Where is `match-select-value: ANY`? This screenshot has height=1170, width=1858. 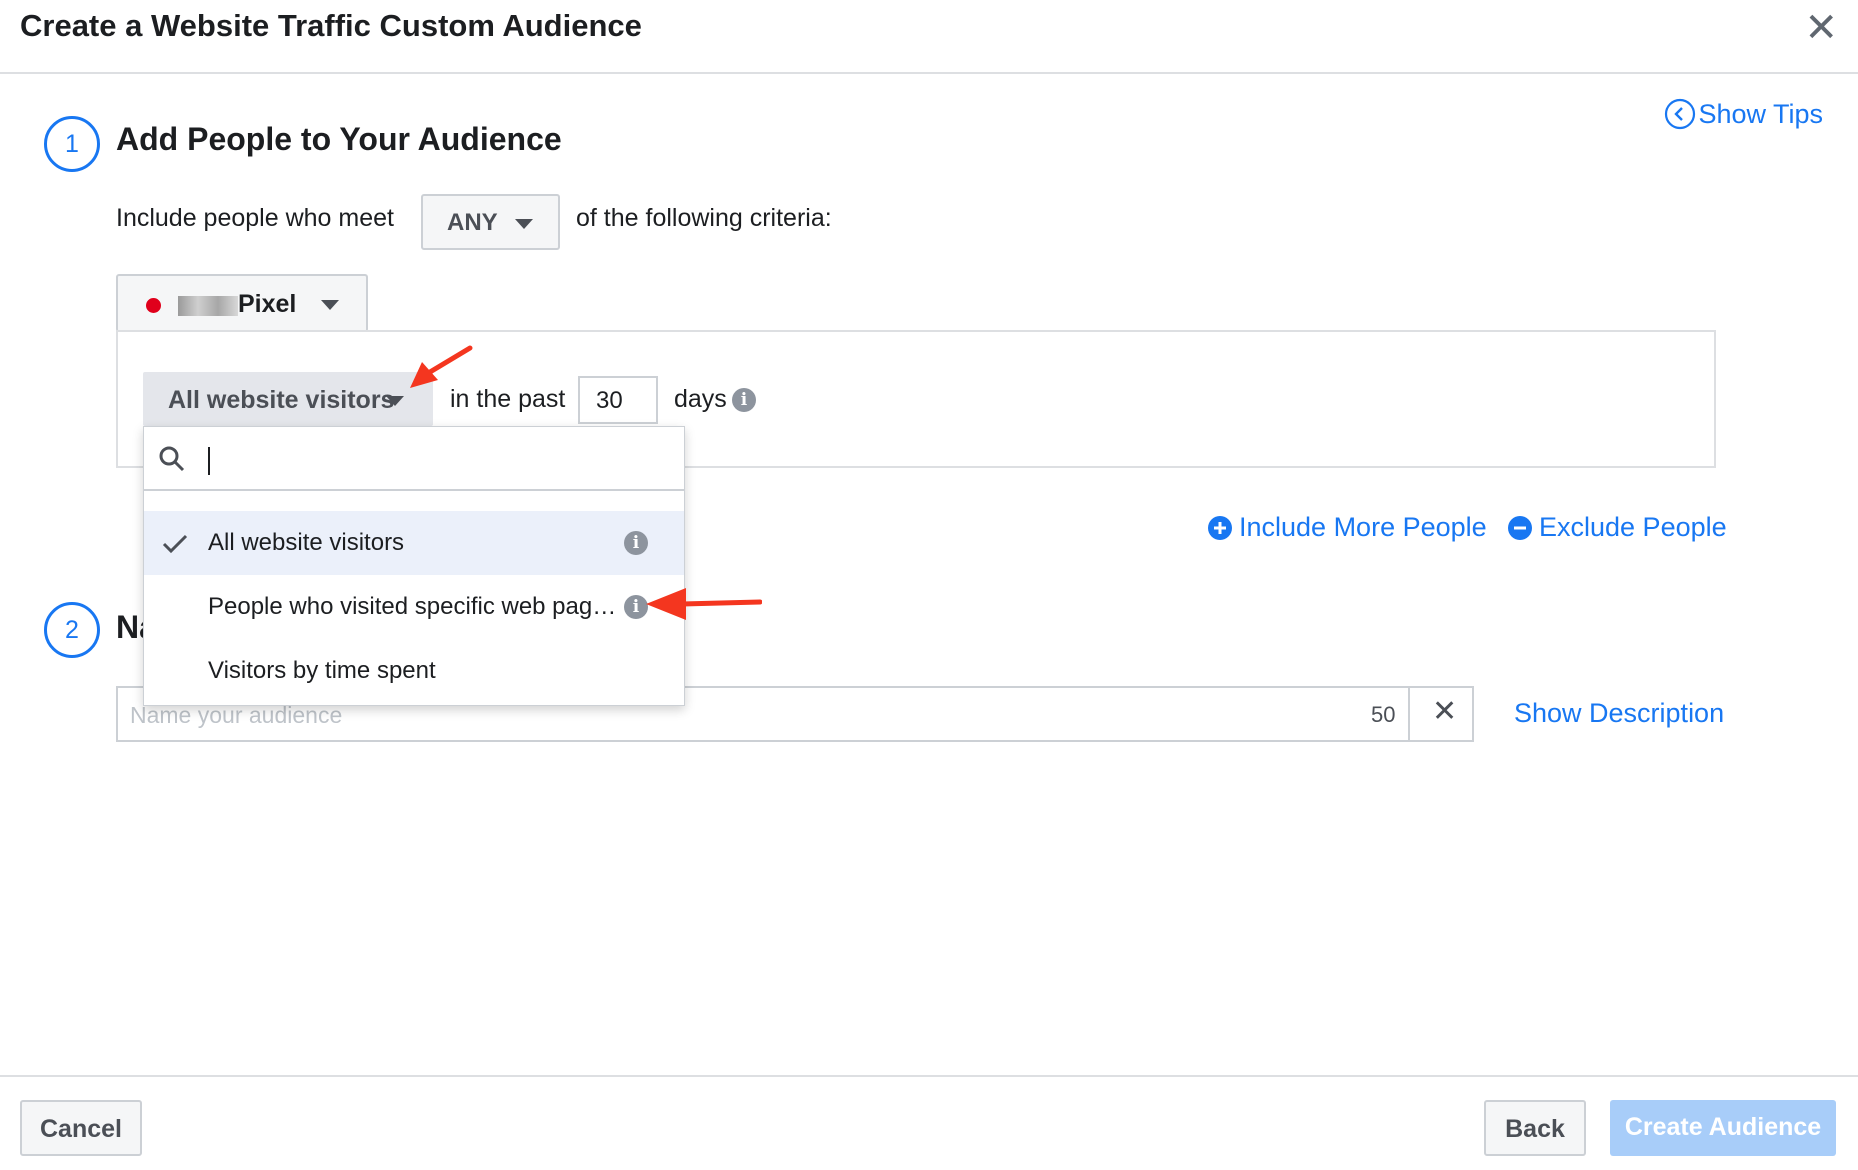 match-select-value: ANY is located at coordinates (472, 222).